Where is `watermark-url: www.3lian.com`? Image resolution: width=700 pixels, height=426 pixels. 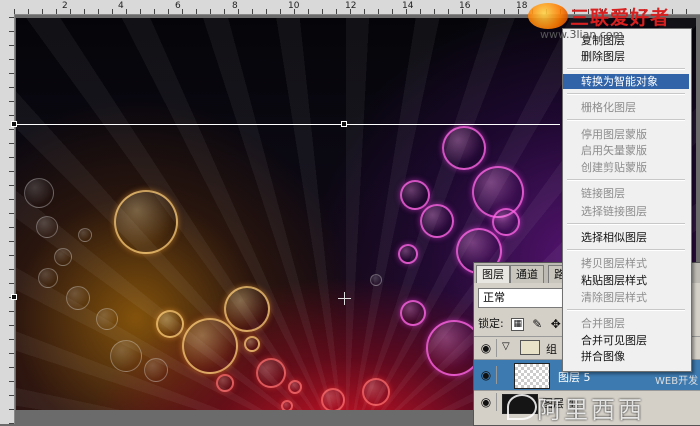
watermark-url: www.3lian.com is located at coordinates (582, 34).